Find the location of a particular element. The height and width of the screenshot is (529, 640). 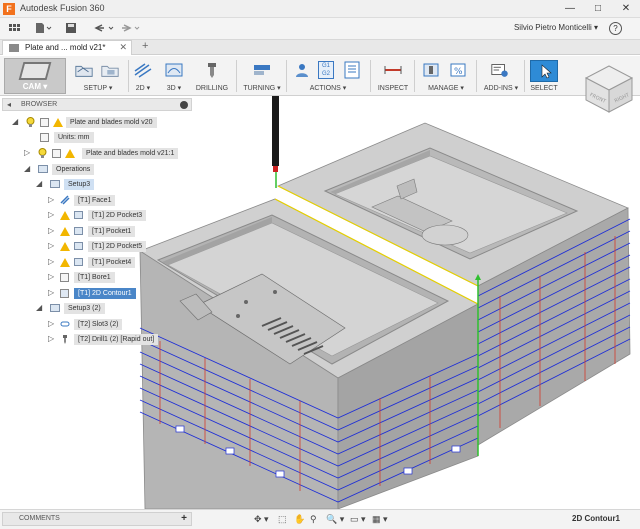

cam-workspace-icon is located at coordinates (35, 71).